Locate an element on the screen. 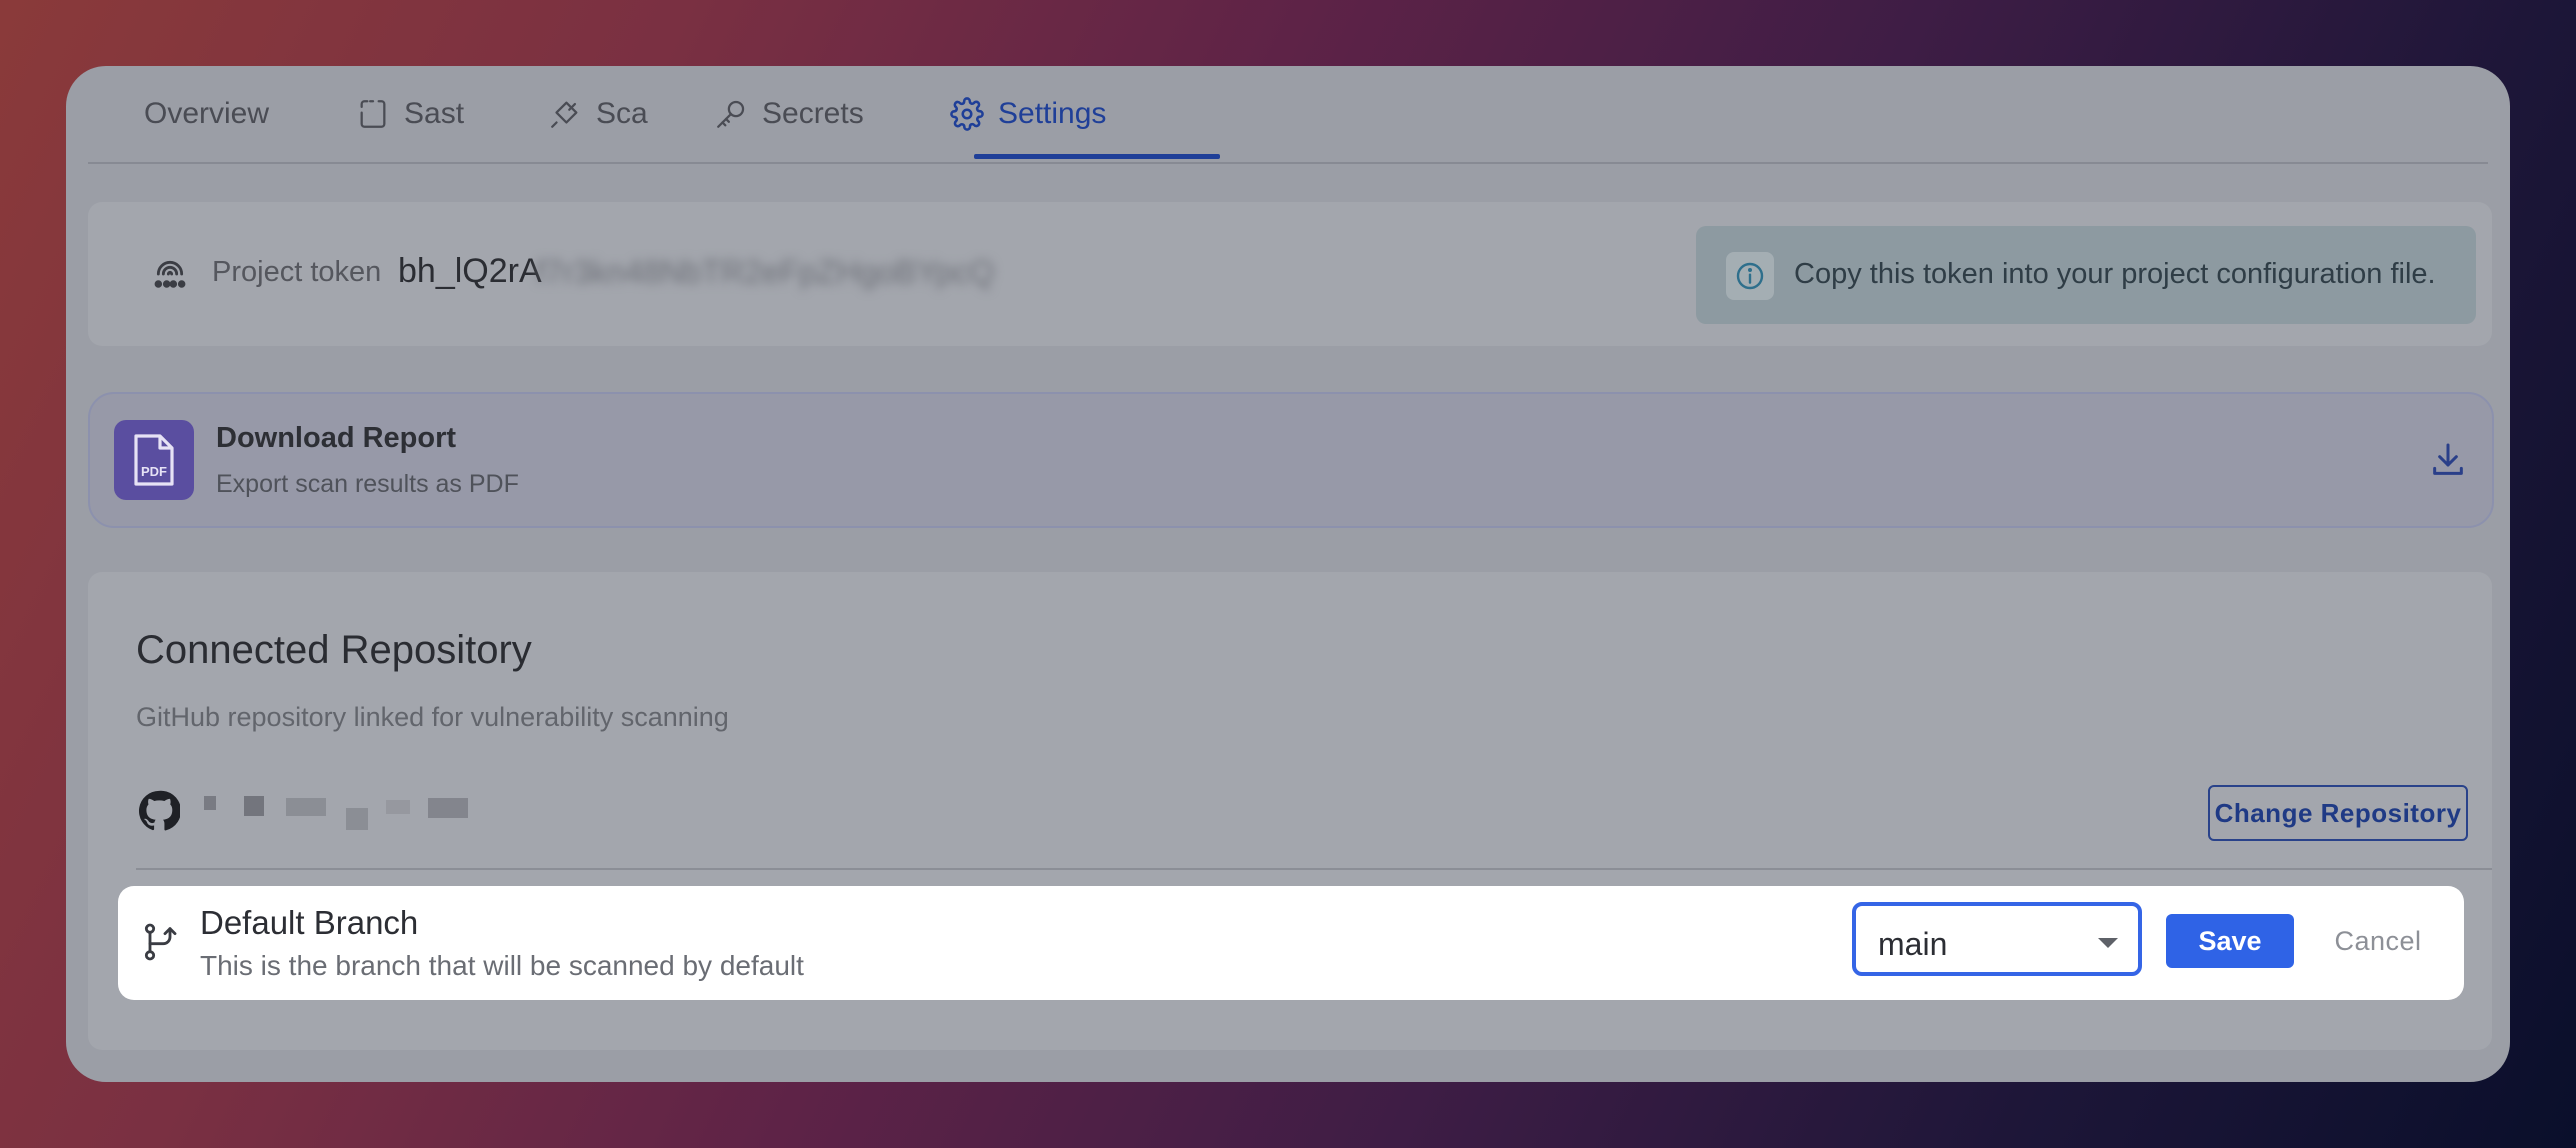 The image size is (2576, 1148). tab-overview-label: Overview is located at coordinates (207, 113).